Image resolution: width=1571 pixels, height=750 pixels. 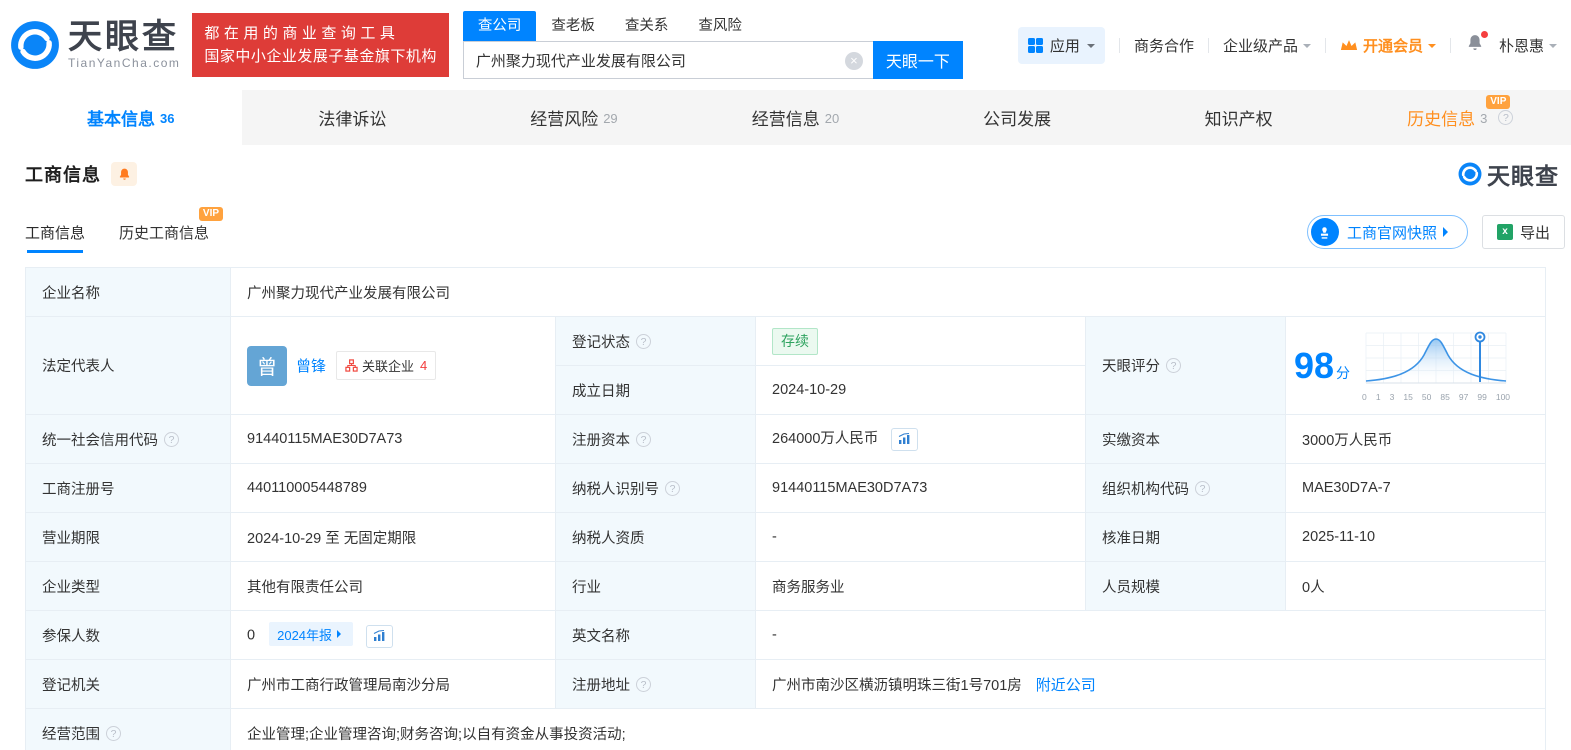 What do you see at coordinates (55, 237) in the screenshot?
I see `subtab-business-info: 工商信息` at bounding box center [55, 237].